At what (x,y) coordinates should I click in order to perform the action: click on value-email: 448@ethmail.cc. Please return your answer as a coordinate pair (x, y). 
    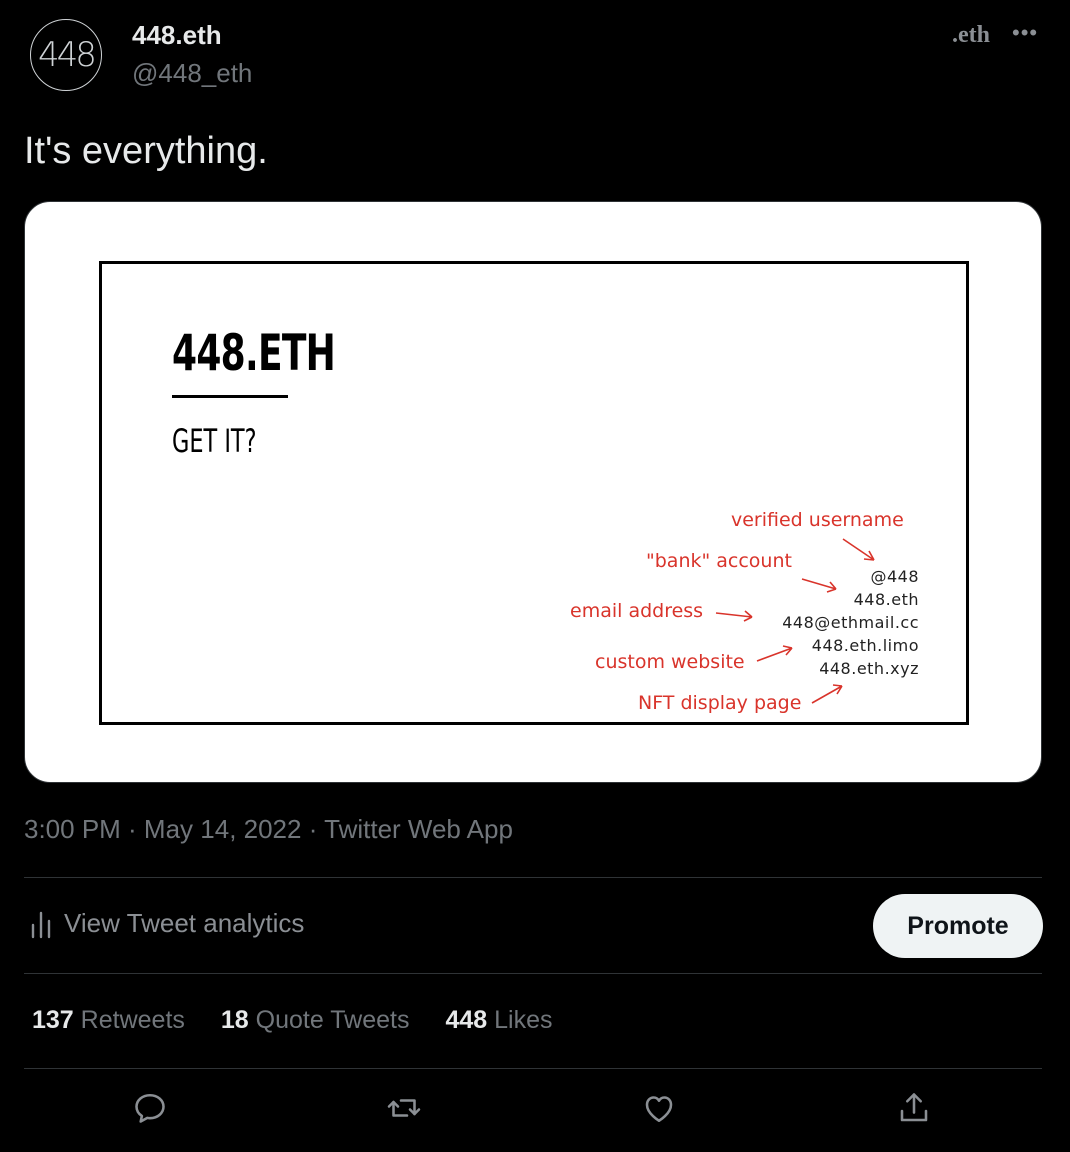
    Looking at the image, I should click on (850, 622).